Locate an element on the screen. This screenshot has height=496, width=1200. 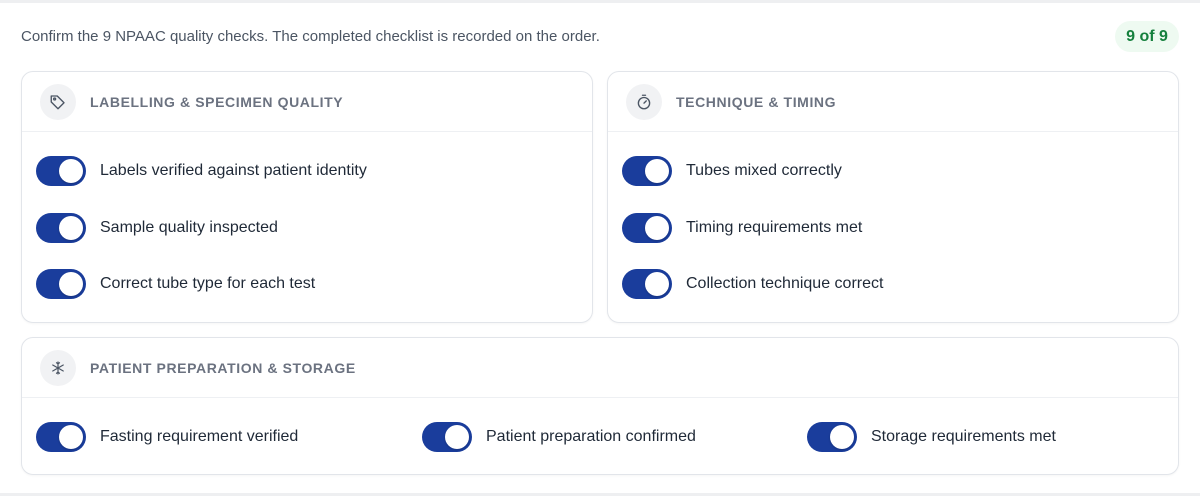
section-title: TECHNIQUE & TIMING is located at coordinates (756, 101).